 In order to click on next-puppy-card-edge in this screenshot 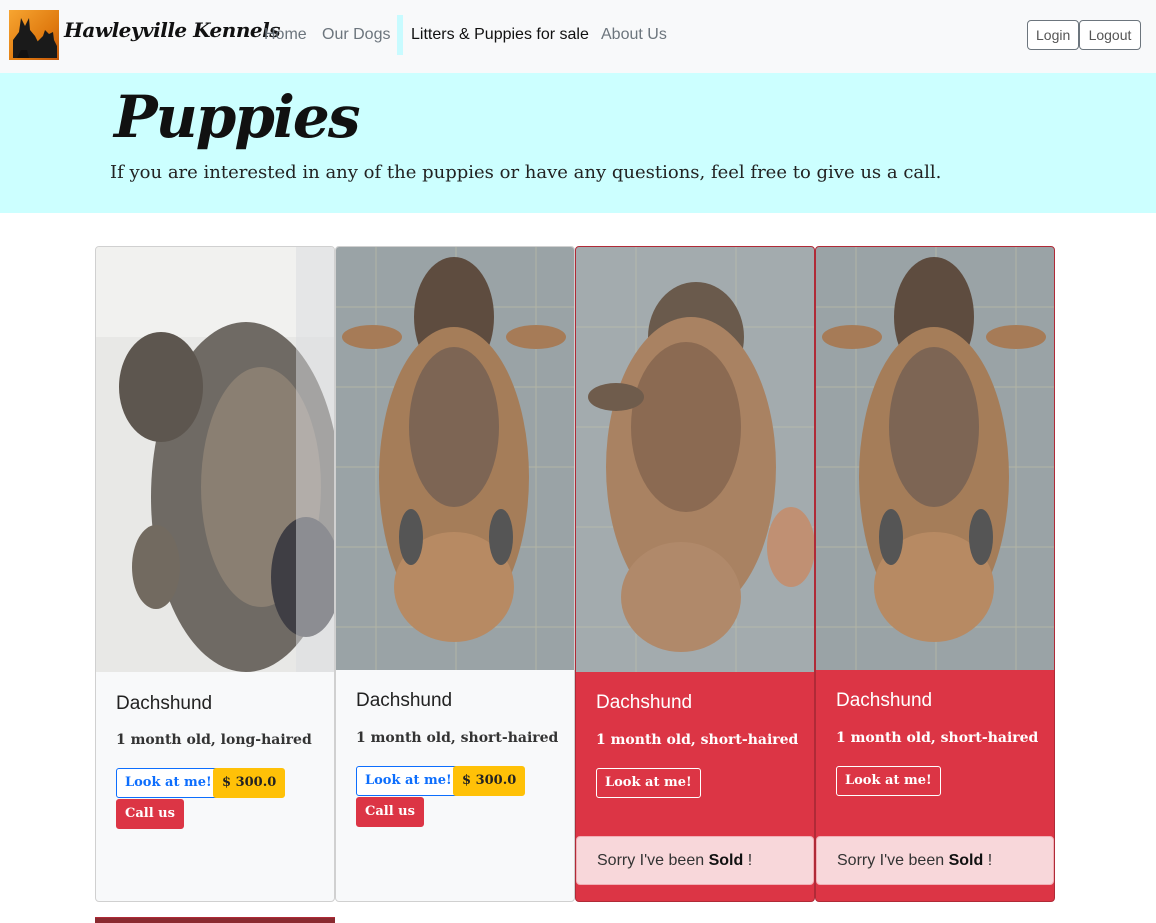, I will do `click(215, 920)`.